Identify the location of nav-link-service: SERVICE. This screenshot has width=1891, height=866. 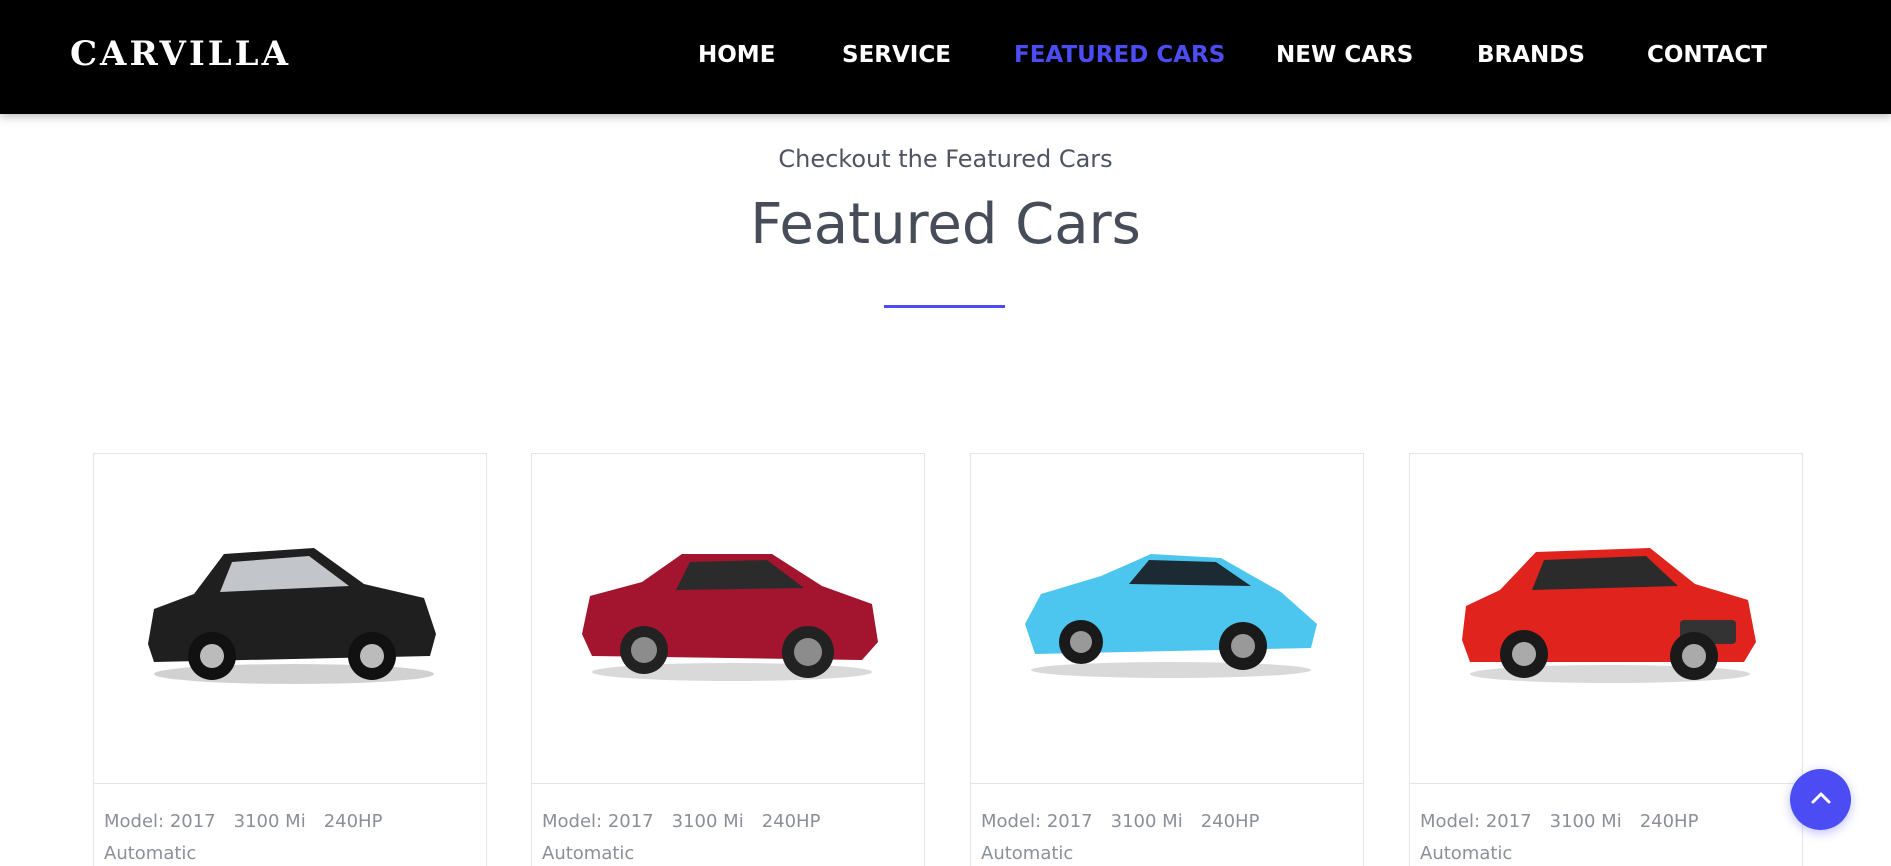
(896, 55).